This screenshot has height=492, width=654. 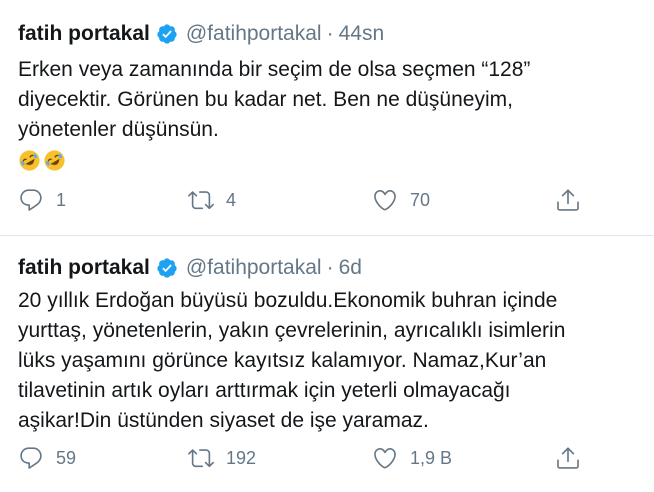 I want to click on like-button: 1,9 B, so click(x=412, y=458).